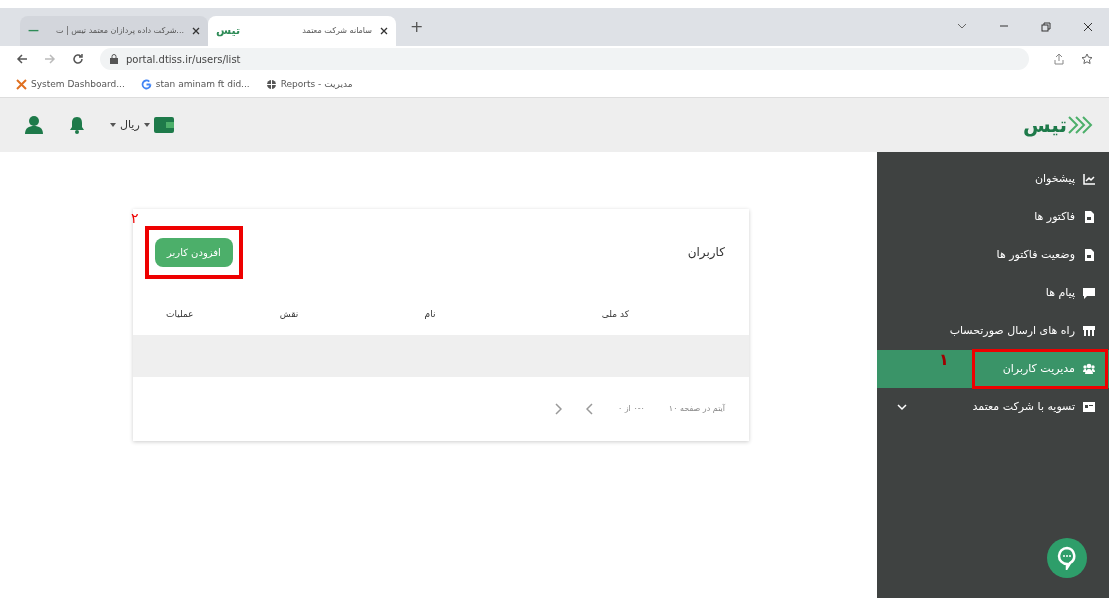 The height and width of the screenshot is (598, 1109). I want to click on bookmark: Reports - مدیریت, so click(309, 84).